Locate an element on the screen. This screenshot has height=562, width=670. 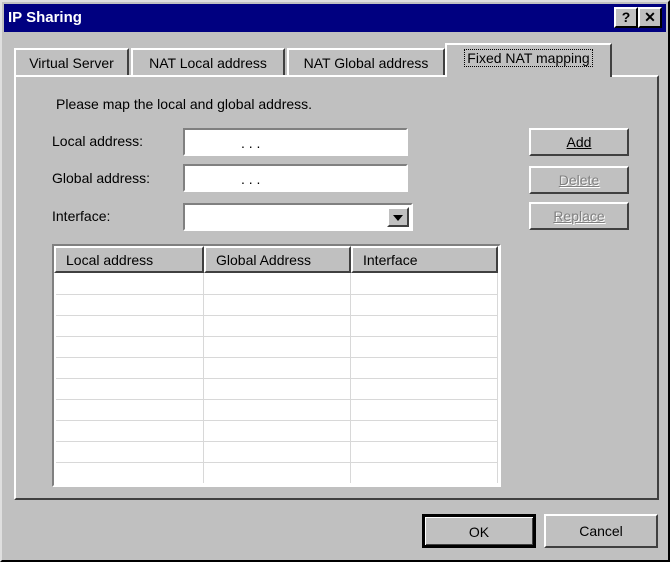
help-button: ? is located at coordinates (626, 17).